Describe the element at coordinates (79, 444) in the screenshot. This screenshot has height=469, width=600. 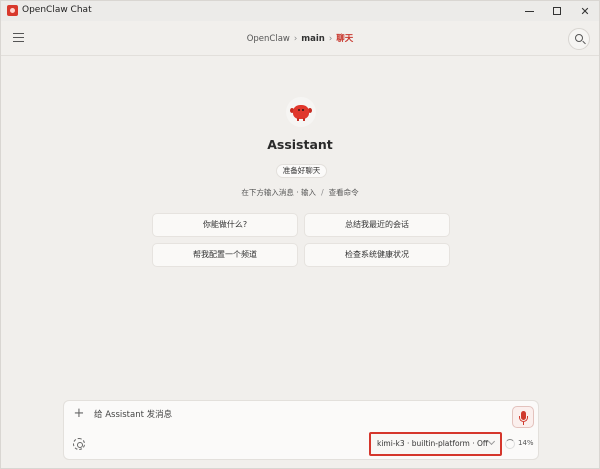
I see `gear-icon` at that location.